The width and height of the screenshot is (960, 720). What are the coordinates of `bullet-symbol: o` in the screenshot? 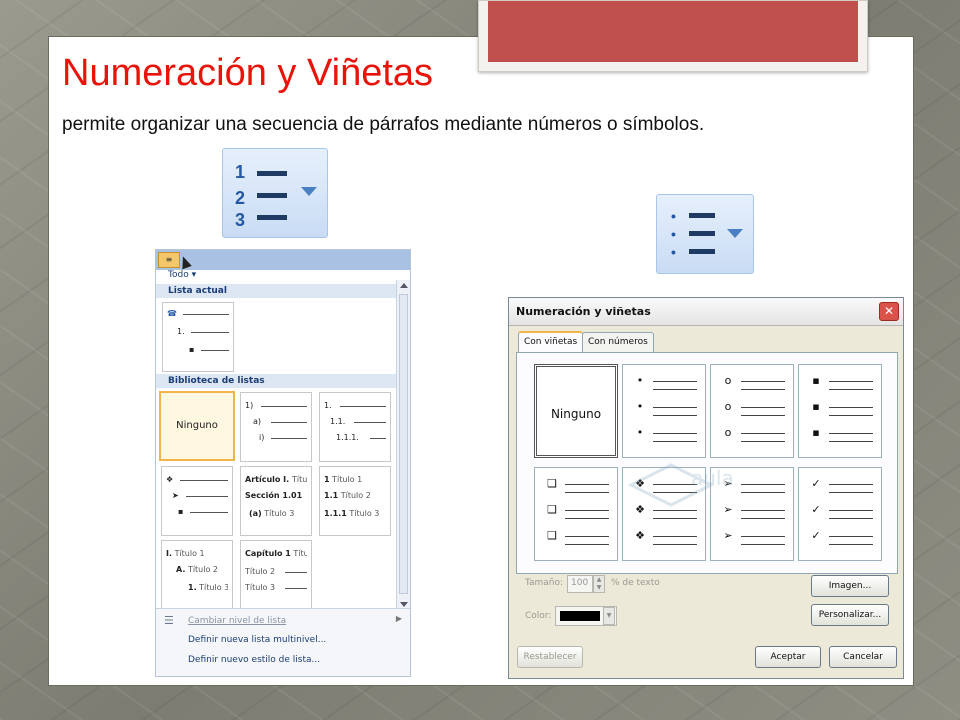 It's located at (728, 432).